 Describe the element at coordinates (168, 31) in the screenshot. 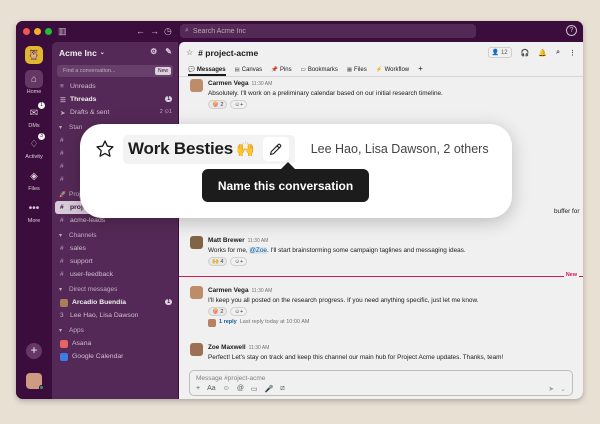

I see `history-icon: ◷` at that location.